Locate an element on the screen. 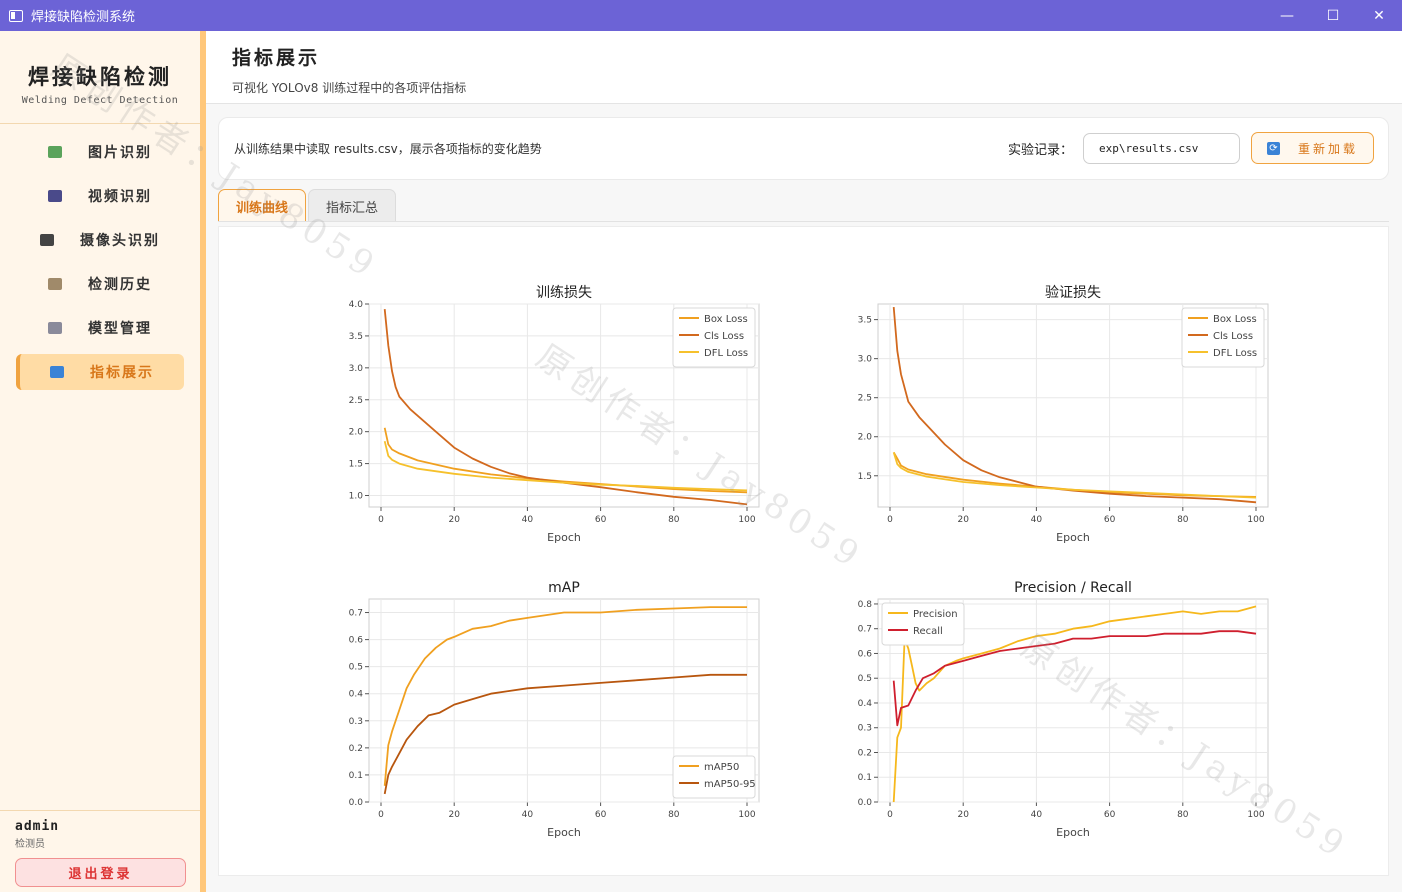 This screenshot has width=1402, height=892. chart-3-ytick-label: 0.2 is located at coordinates (865, 753).